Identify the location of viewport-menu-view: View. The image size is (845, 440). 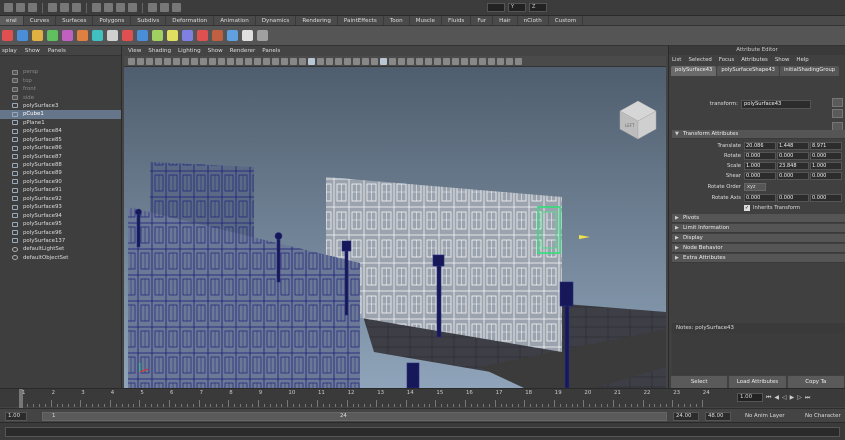
(134, 51).